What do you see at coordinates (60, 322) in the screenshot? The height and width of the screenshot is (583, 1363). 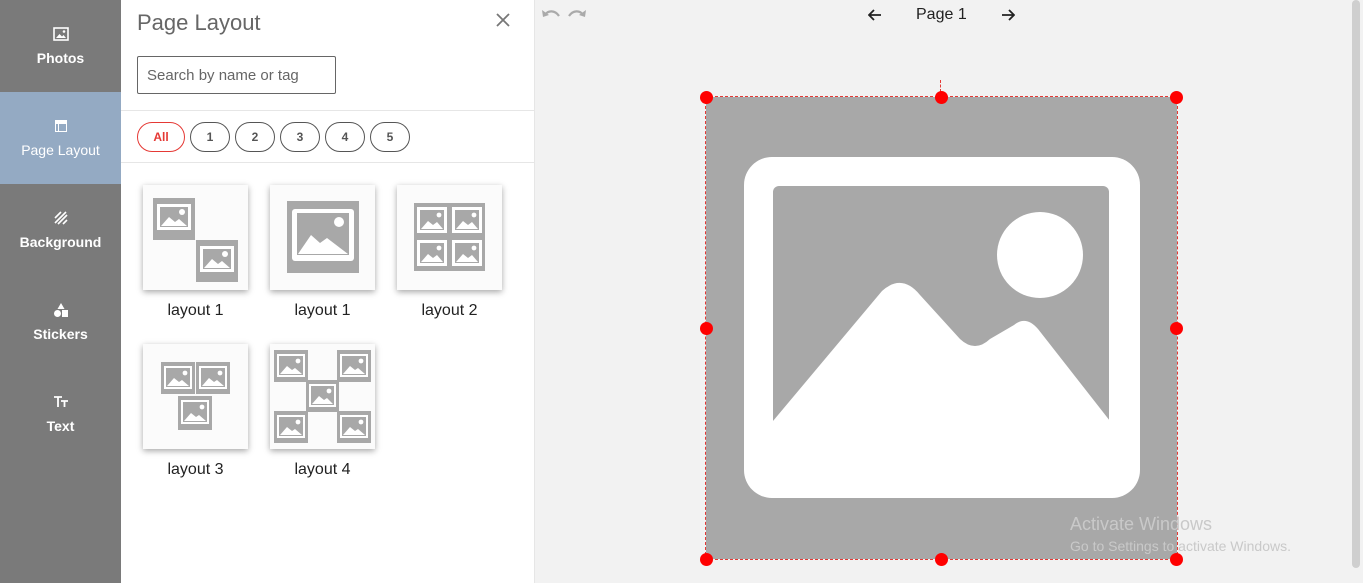 I see `sidebar-item-stickers: Stickers` at bounding box center [60, 322].